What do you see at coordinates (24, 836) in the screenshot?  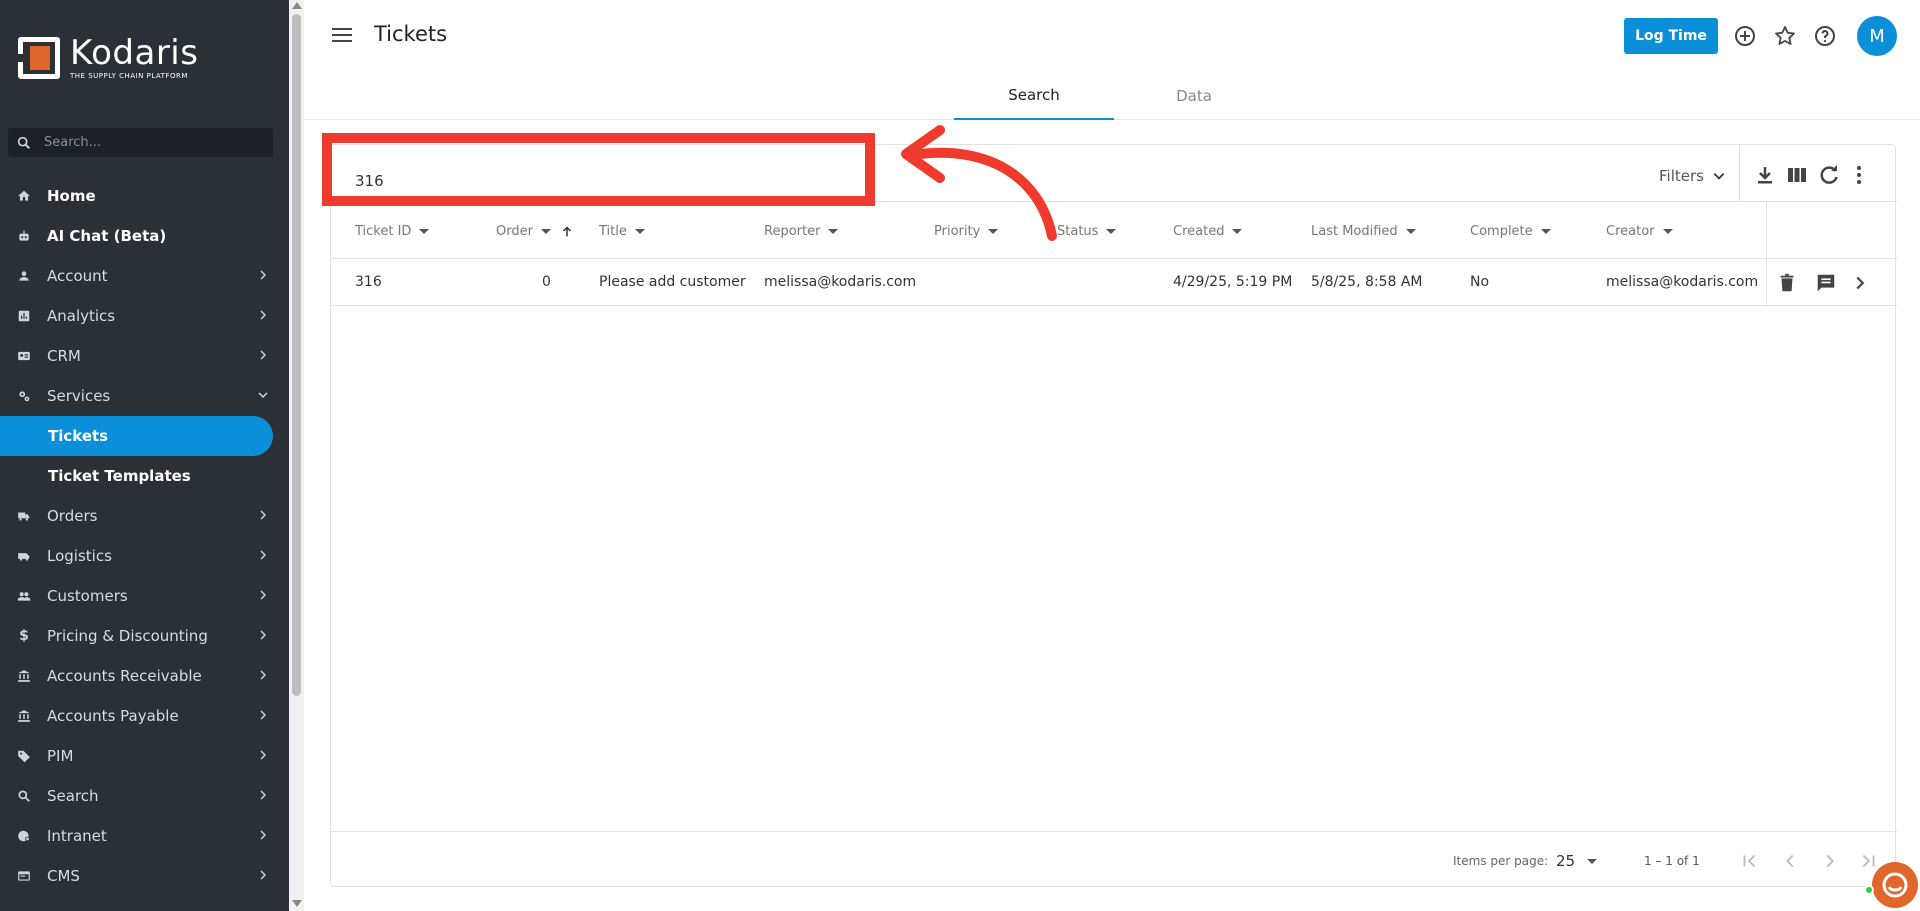 I see `globe-gear-icon` at bounding box center [24, 836].